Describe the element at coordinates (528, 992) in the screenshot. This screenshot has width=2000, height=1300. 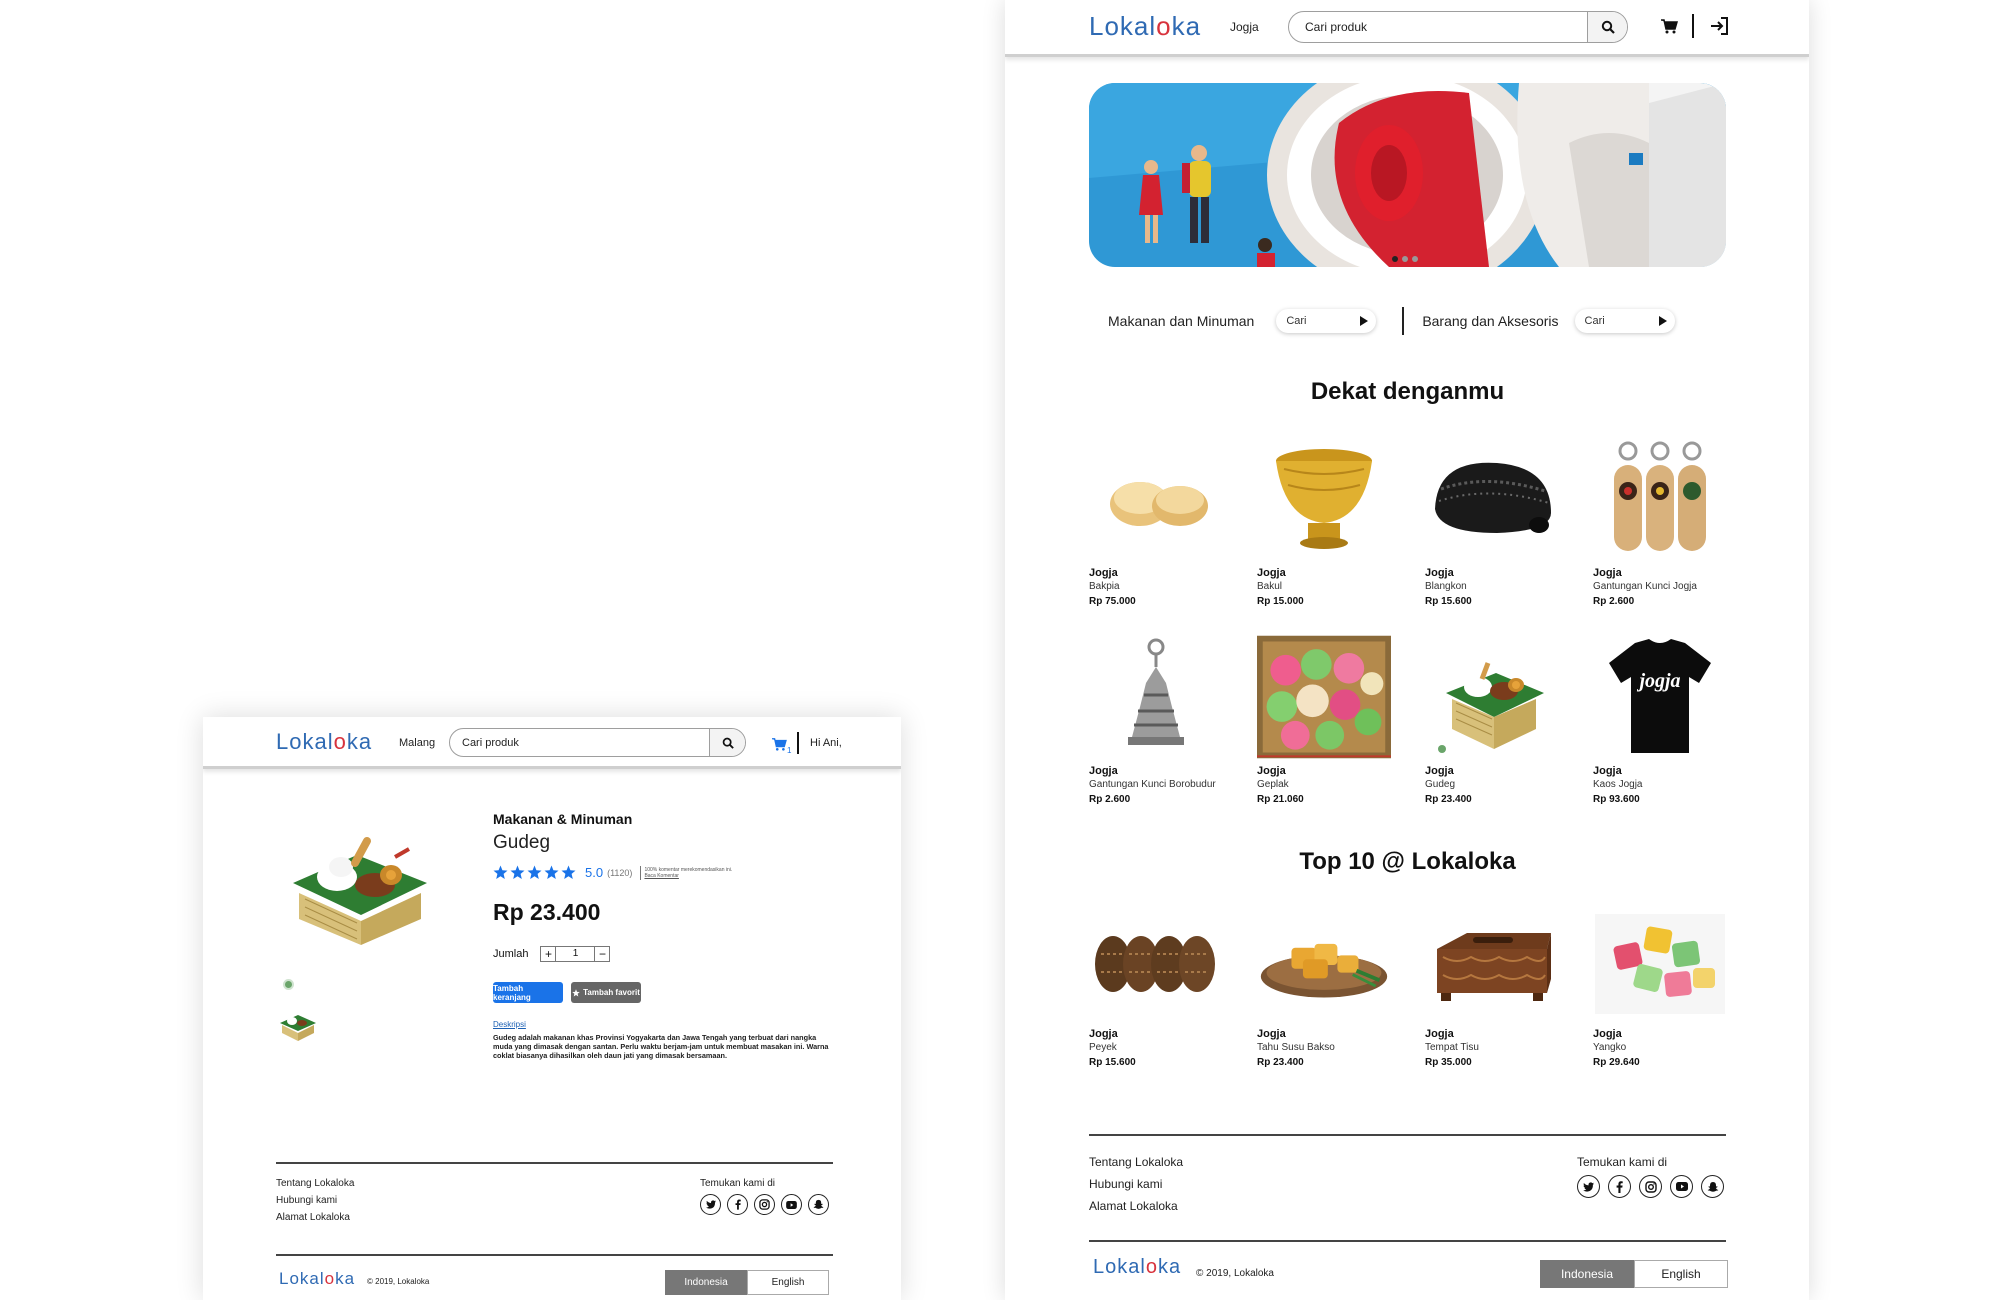
I see `add-to-cart-button: Tambah keranjang` at that location.